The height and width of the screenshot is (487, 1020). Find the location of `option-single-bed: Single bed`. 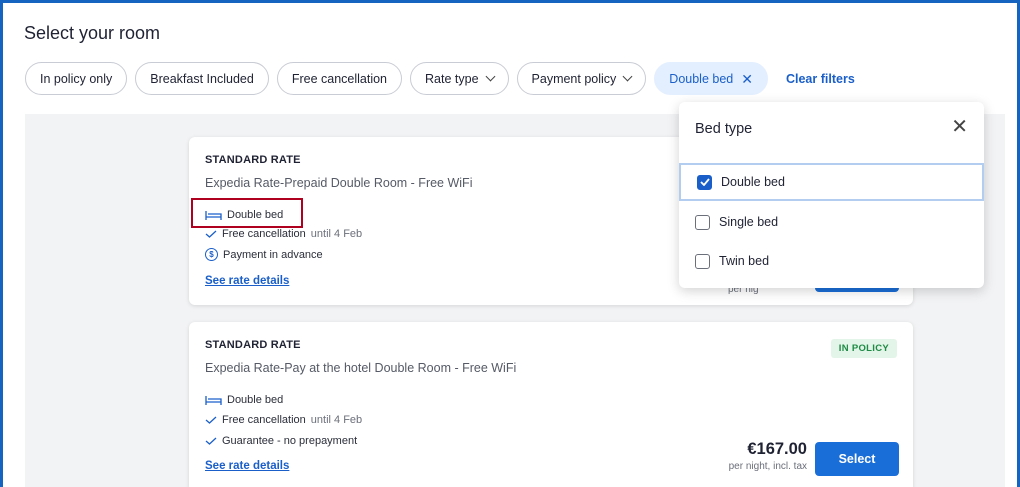

option-single-bed: Single bed is located at coordinates (831, 222).